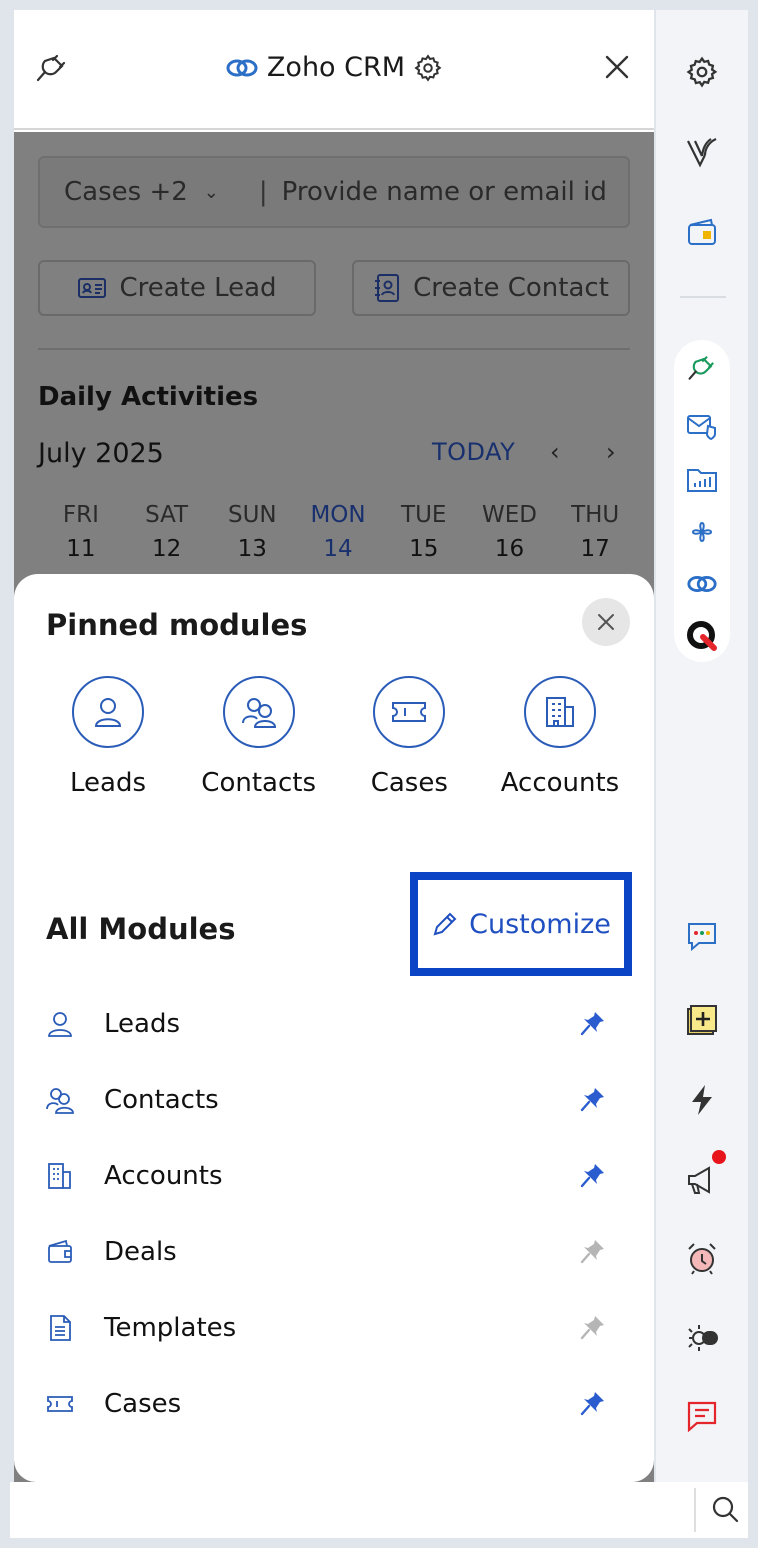 The width and height of the screenshot is (758, 1548). I want to click on mail-shield-icon, so click(702, 426).